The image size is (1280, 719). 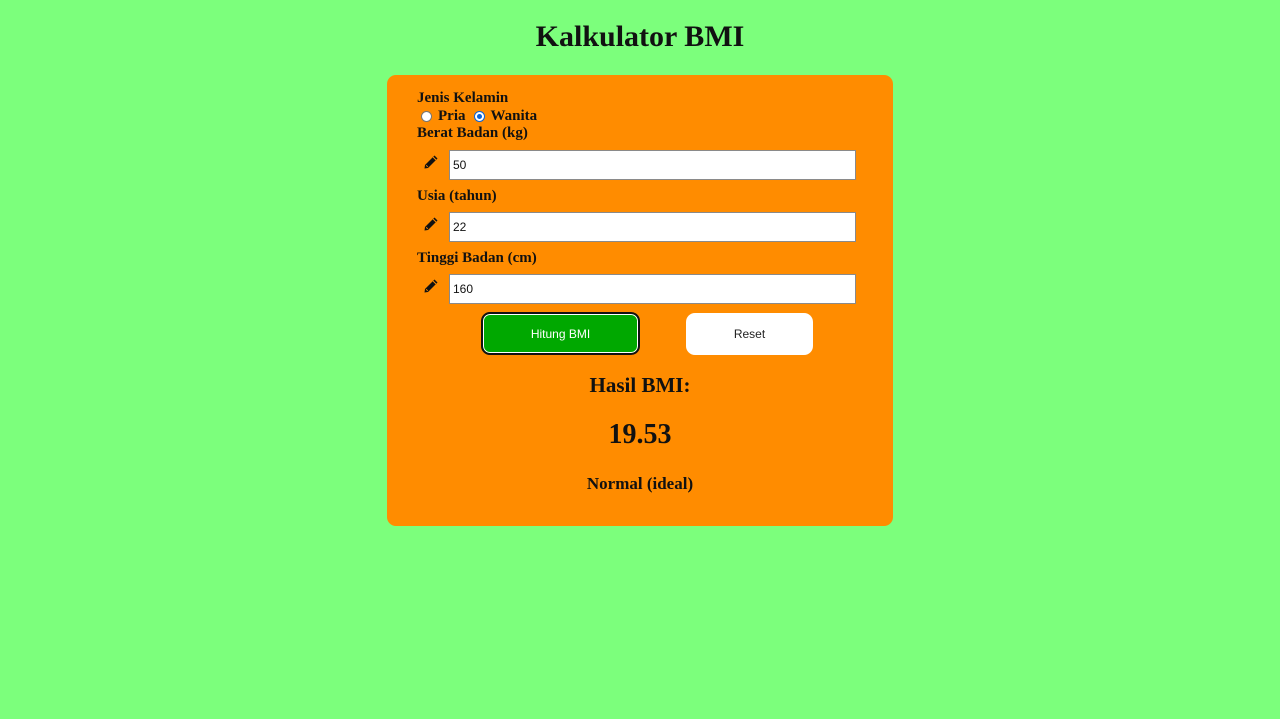 I want to click on result-title: Hasil BMI:, so click(x=640, y=385).